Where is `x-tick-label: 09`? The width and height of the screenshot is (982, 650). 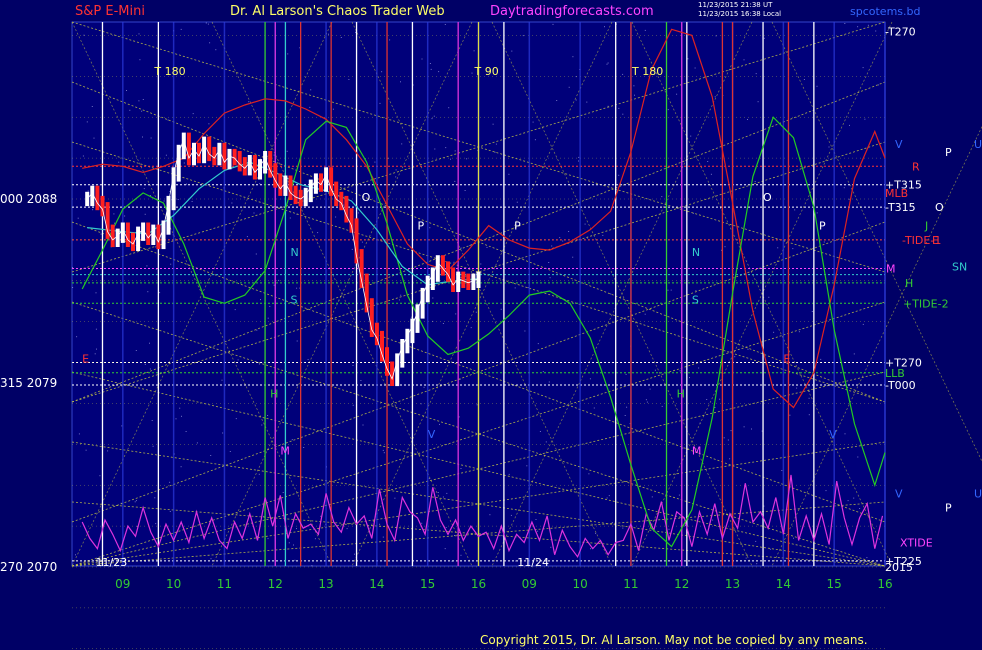 x-tick-label: 09 is located at coordinates (122, 584).